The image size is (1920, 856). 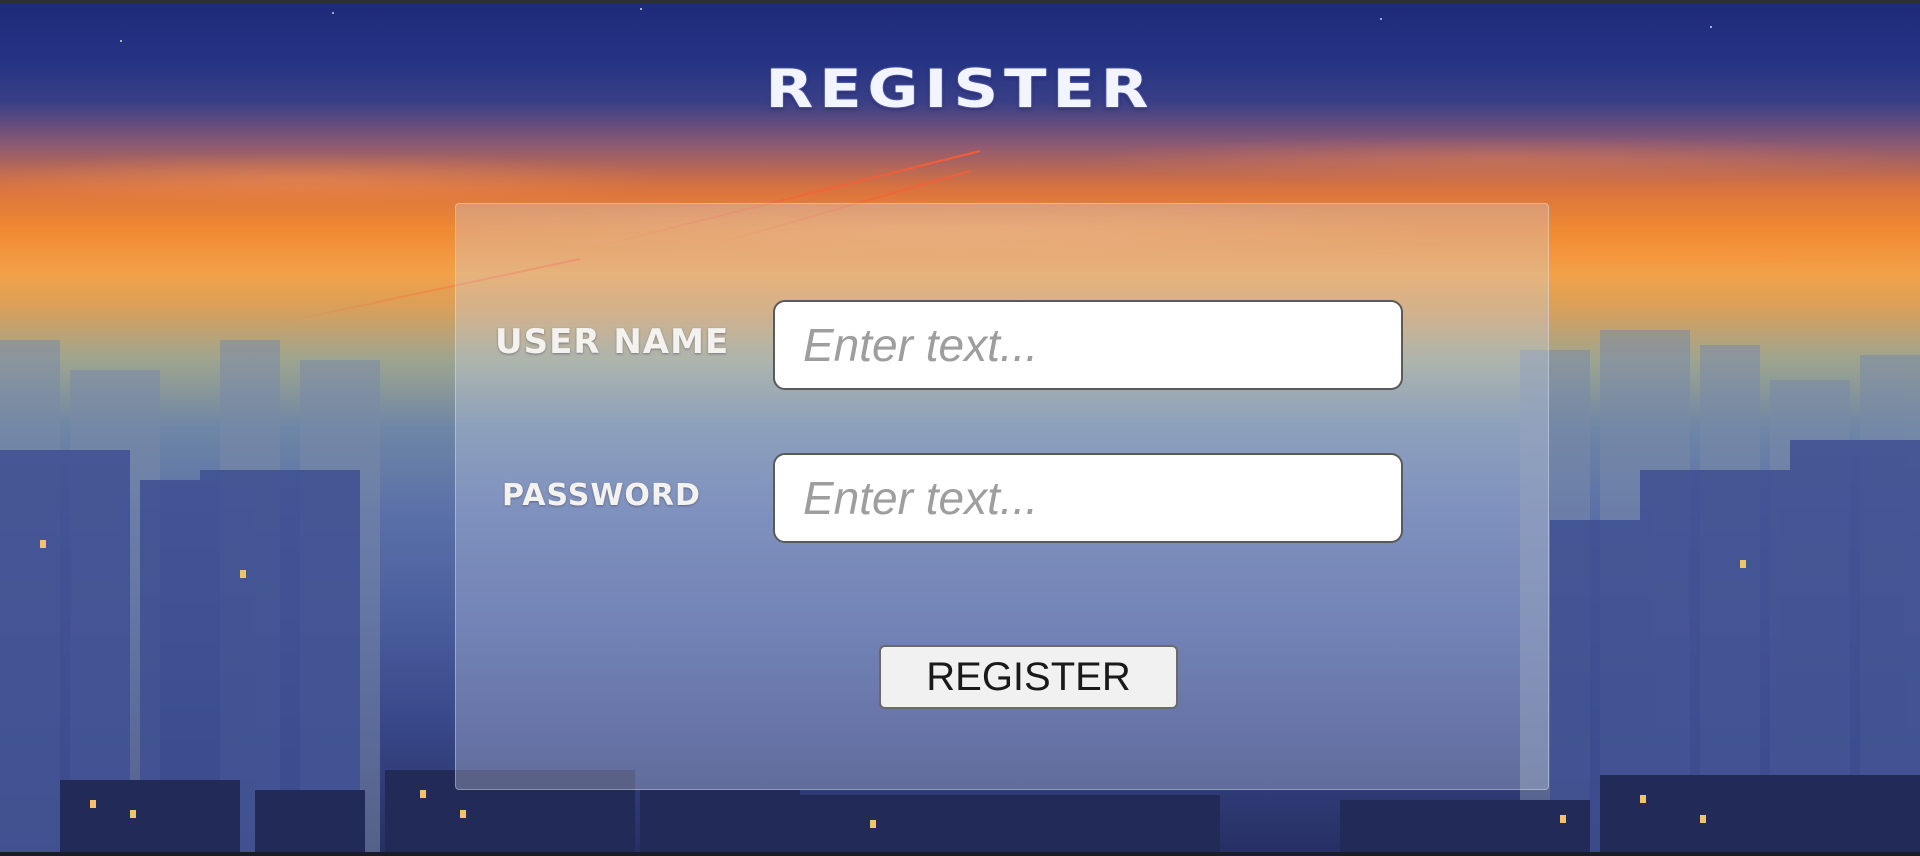 What do you see at coordinates (1028, 677) in the screenshot?
I see `register-button: REGISTER` at bounding box center [1028, 677].